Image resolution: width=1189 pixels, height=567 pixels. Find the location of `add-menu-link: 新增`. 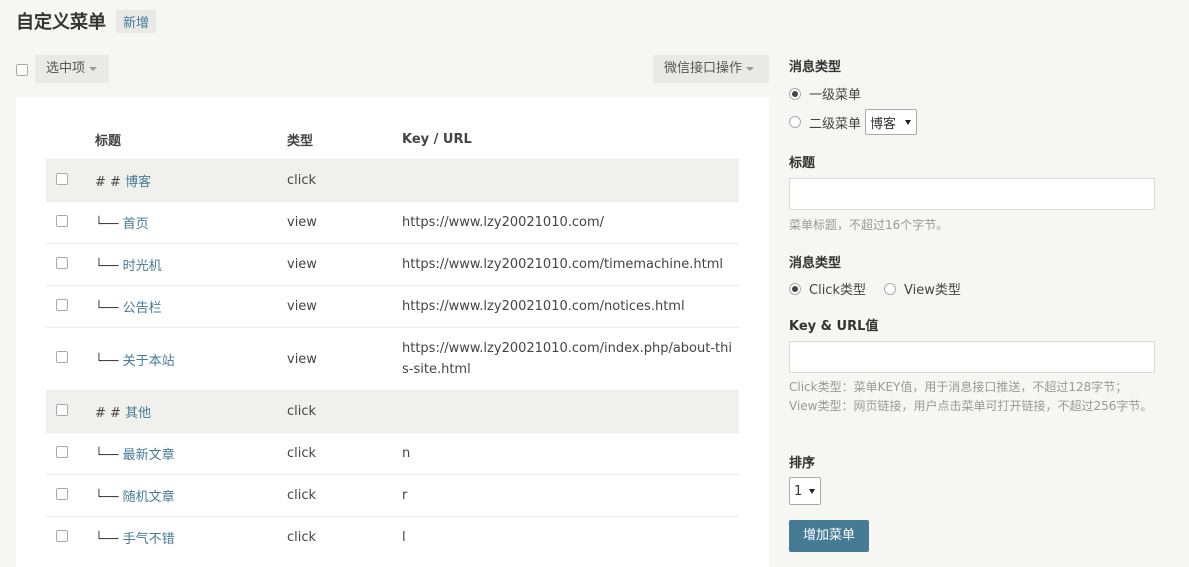

add-menu-link: 新增 is located at coordinates (136, 21).